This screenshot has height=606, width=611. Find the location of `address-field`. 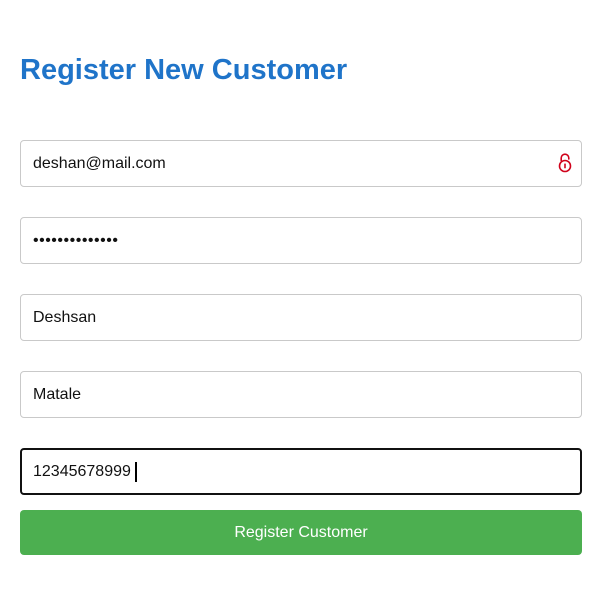

address-field is located at coordinates (301, 394).